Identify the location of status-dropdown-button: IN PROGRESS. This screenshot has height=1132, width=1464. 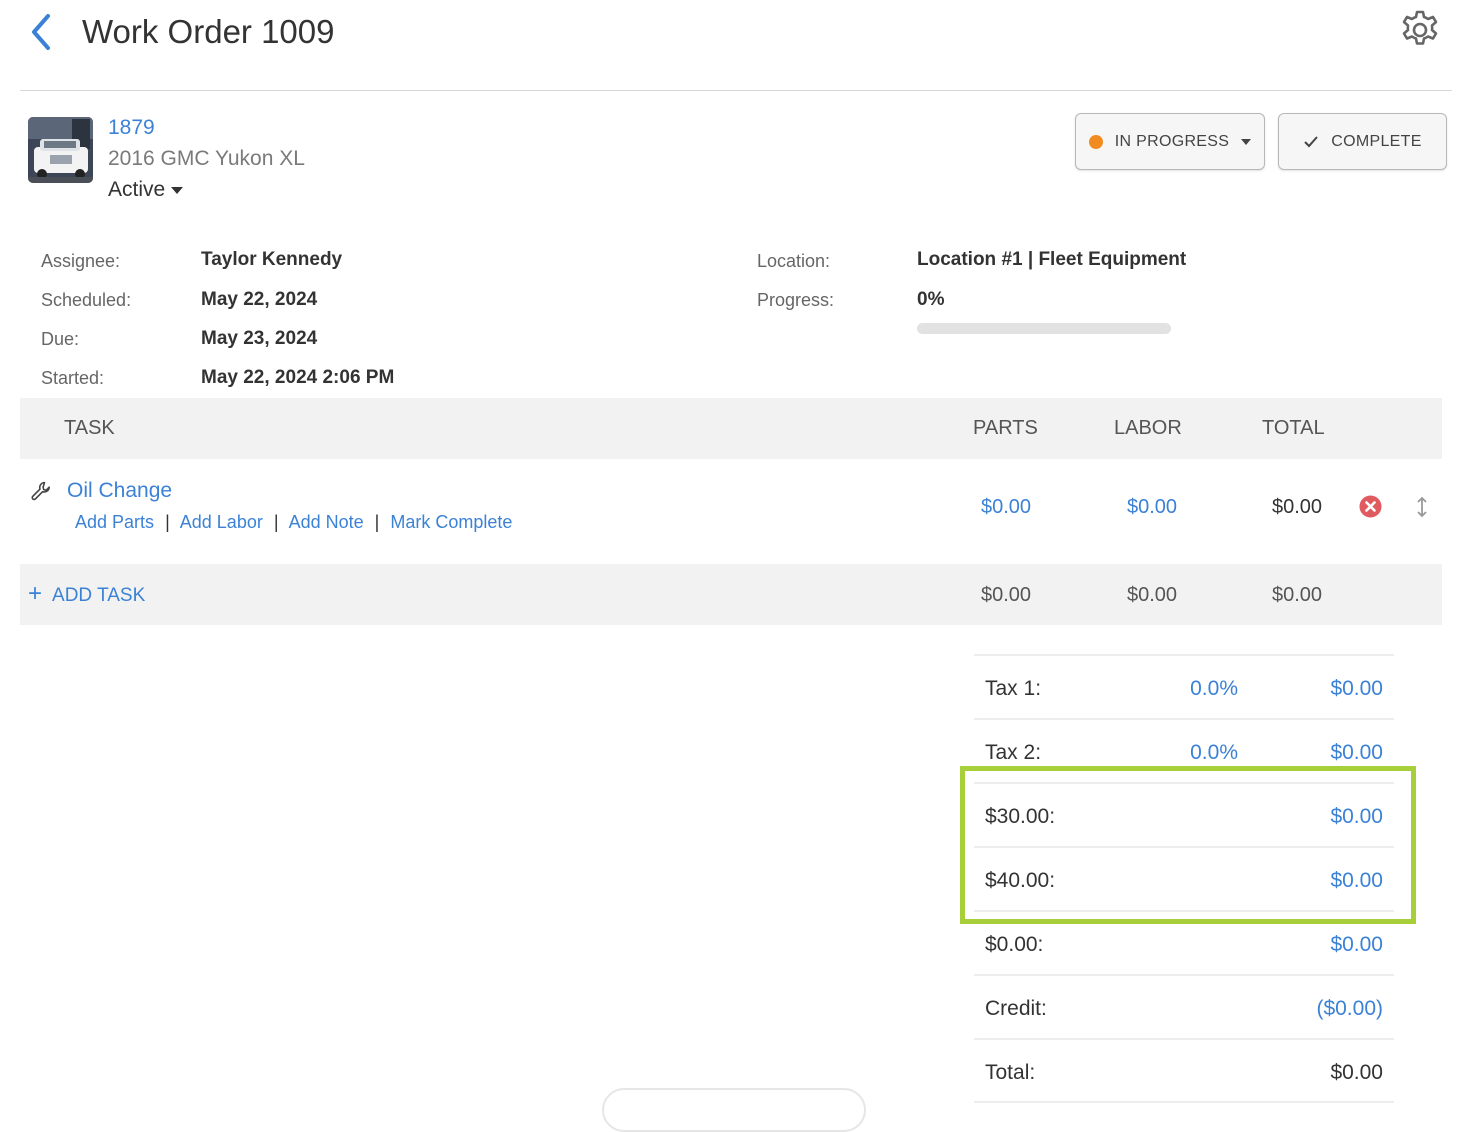
(1170, 141).